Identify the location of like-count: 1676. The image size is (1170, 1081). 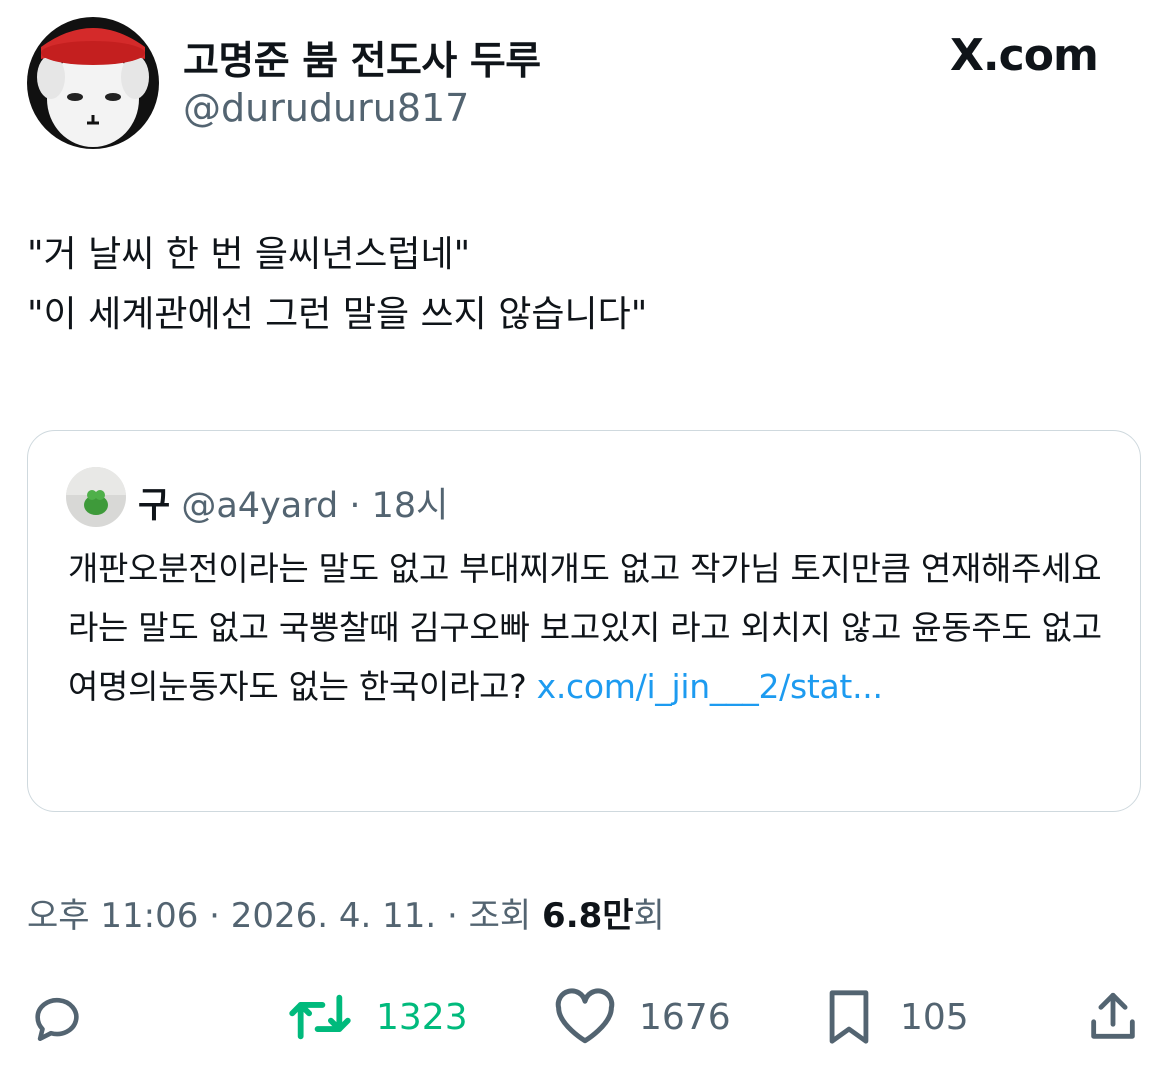
(685, 1017).